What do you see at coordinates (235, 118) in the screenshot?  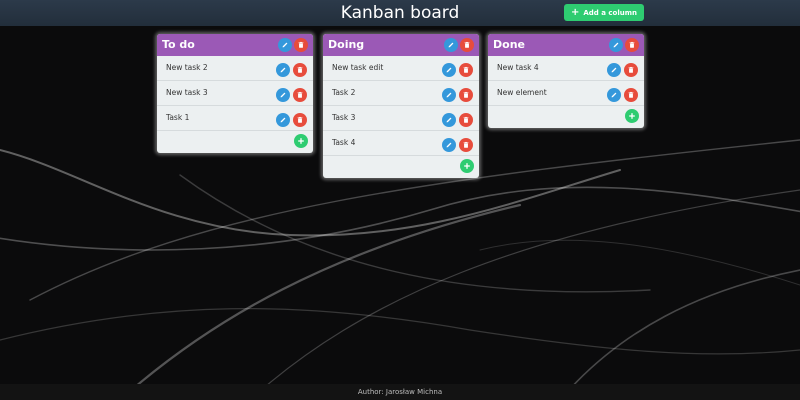 I see `card: Task 1` at bounding box center [235, 118].